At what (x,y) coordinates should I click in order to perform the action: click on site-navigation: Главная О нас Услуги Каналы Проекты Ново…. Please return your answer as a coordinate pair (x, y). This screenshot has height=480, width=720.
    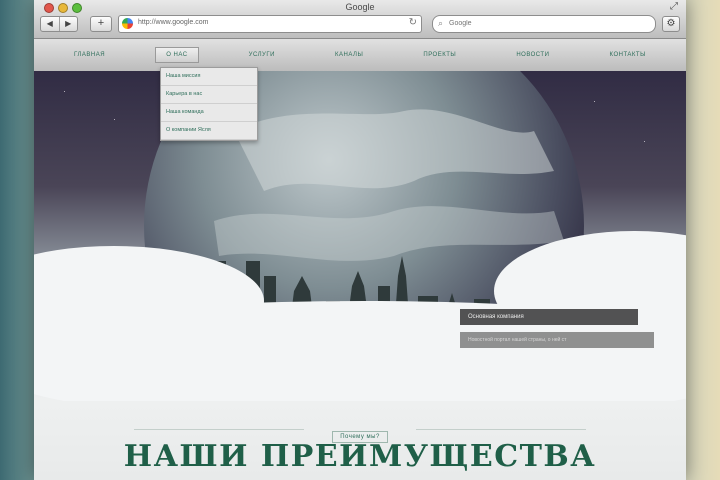
    Looking at the image, I should click on (360, 55).